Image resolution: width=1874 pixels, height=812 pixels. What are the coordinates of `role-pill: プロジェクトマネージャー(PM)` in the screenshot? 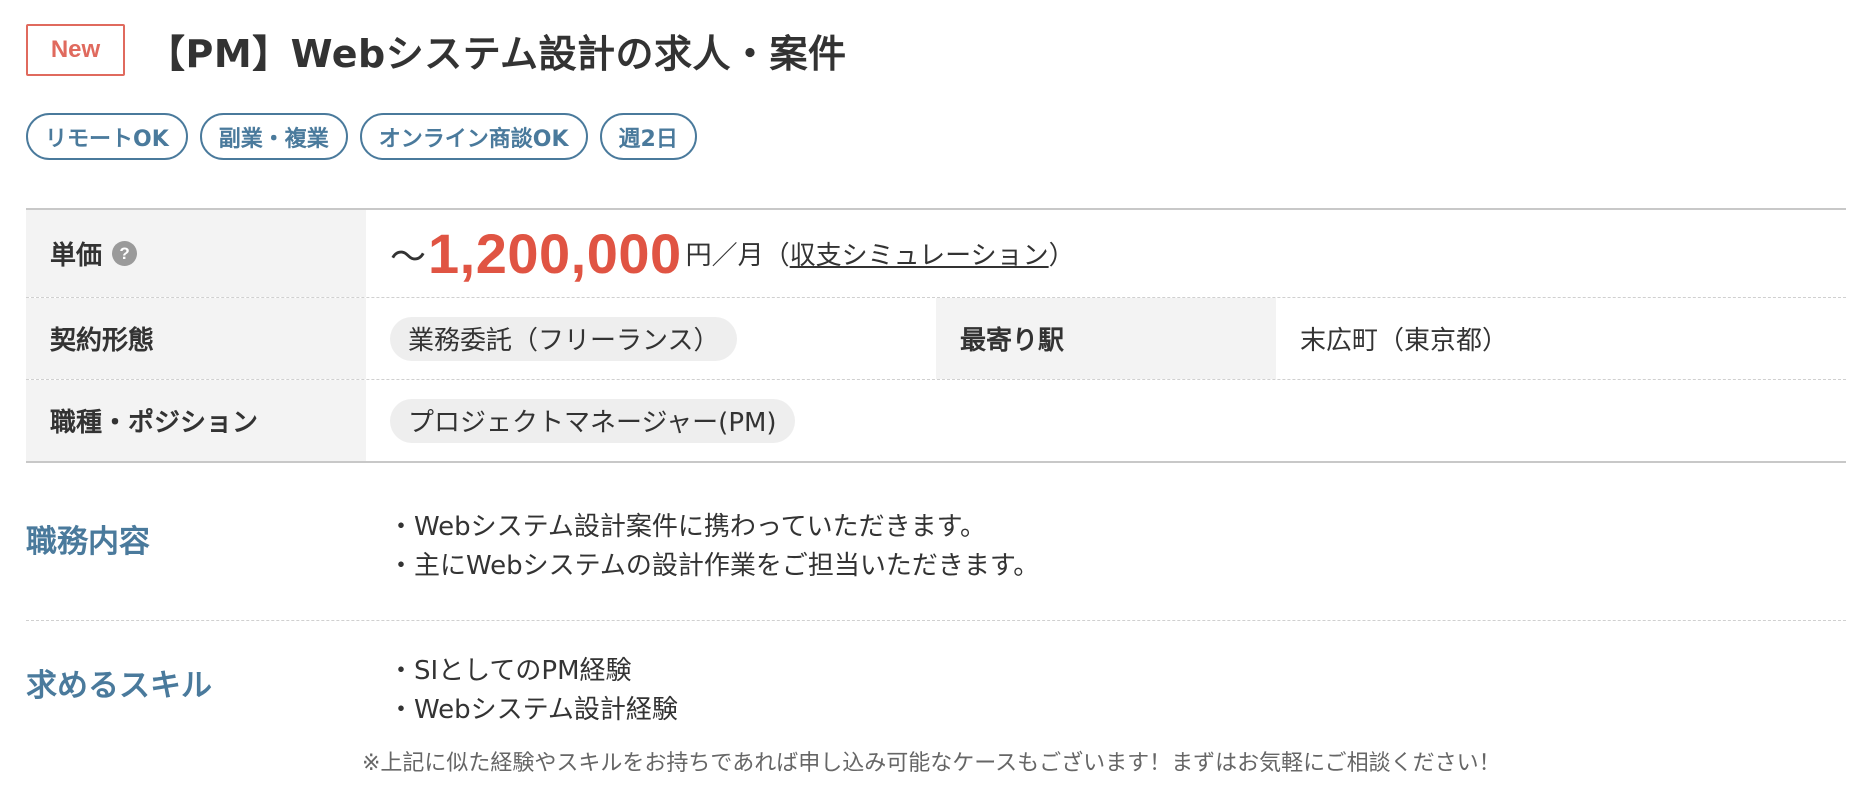 It's located at (592, 420).